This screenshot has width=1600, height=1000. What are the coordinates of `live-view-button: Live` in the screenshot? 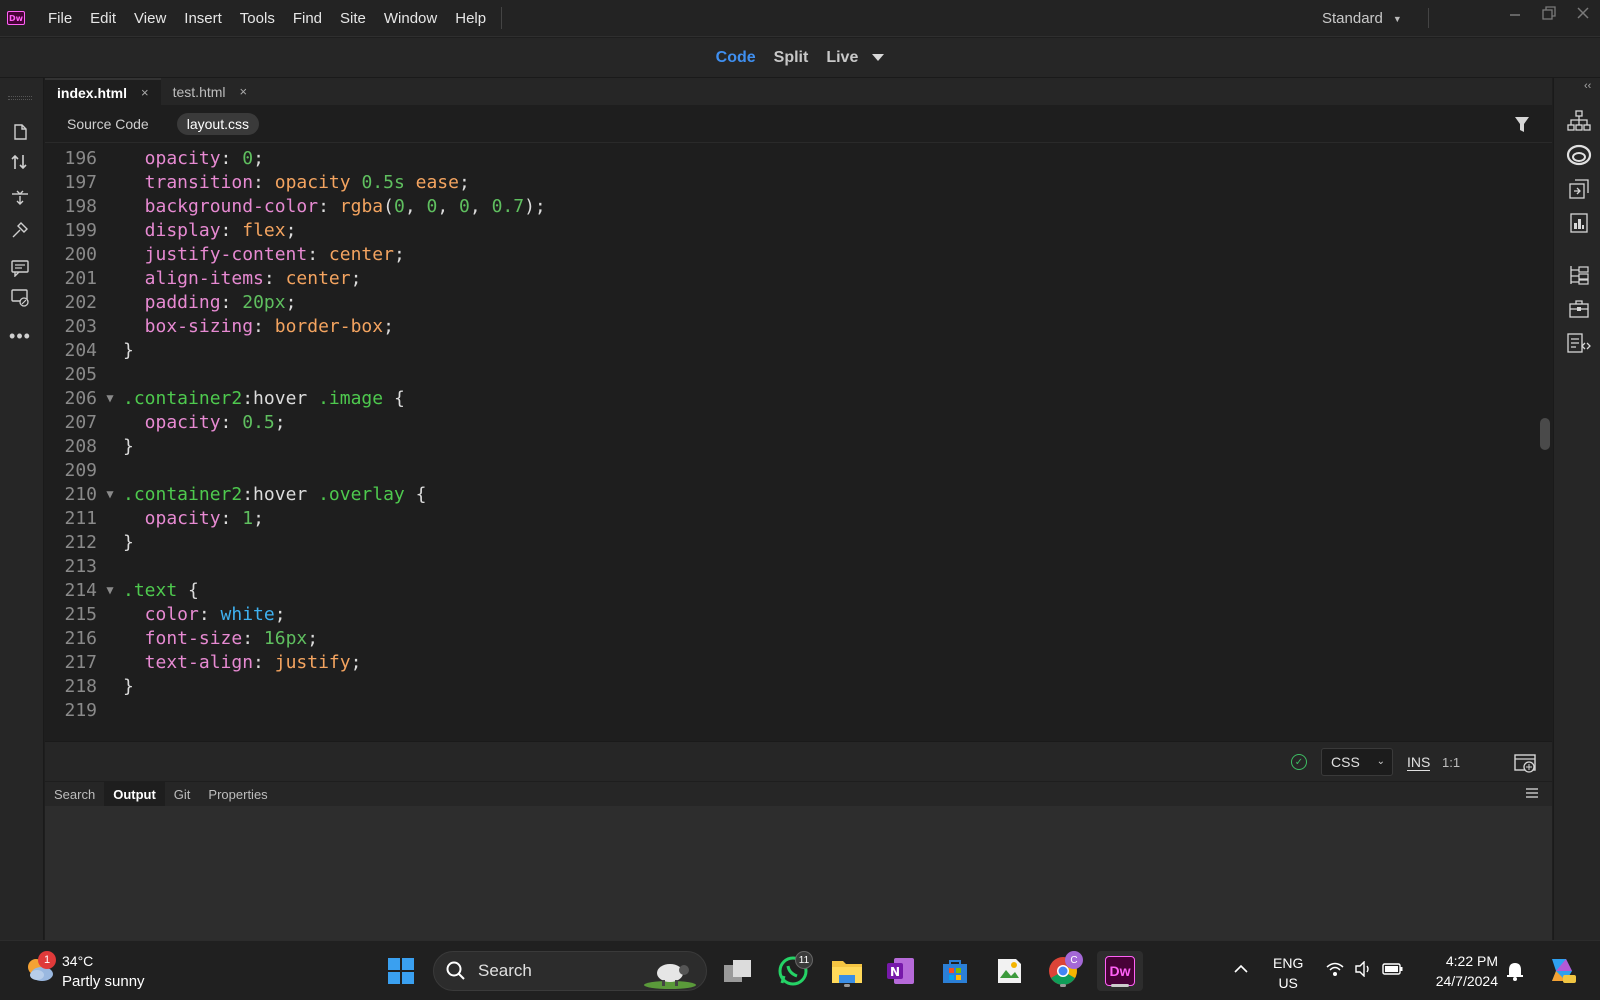 It's located at (842, 58).